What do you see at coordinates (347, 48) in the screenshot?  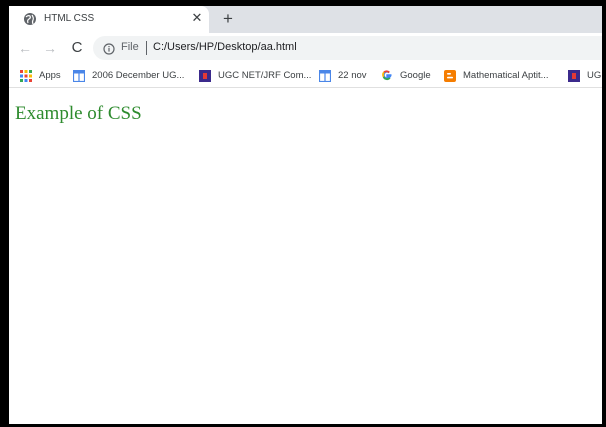 I see `address-bar: File C:/Users/HP/Desktop/aa.html` at bounding box center [347, 48].